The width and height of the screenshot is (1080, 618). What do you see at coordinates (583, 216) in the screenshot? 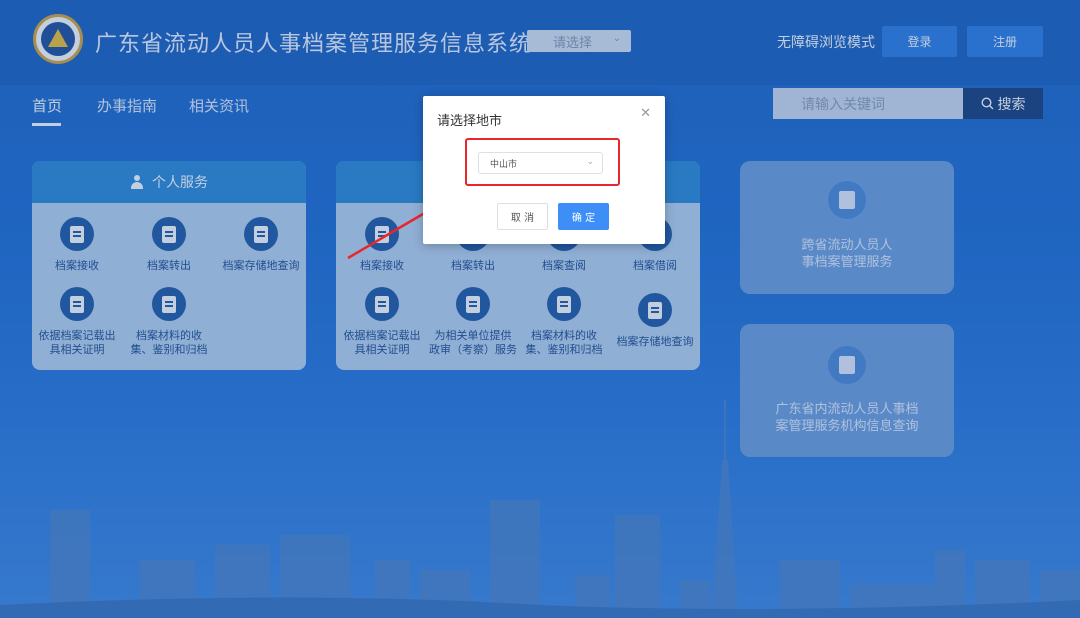
I see `confirm-button: 确 定` at bounding box center [583, 216].